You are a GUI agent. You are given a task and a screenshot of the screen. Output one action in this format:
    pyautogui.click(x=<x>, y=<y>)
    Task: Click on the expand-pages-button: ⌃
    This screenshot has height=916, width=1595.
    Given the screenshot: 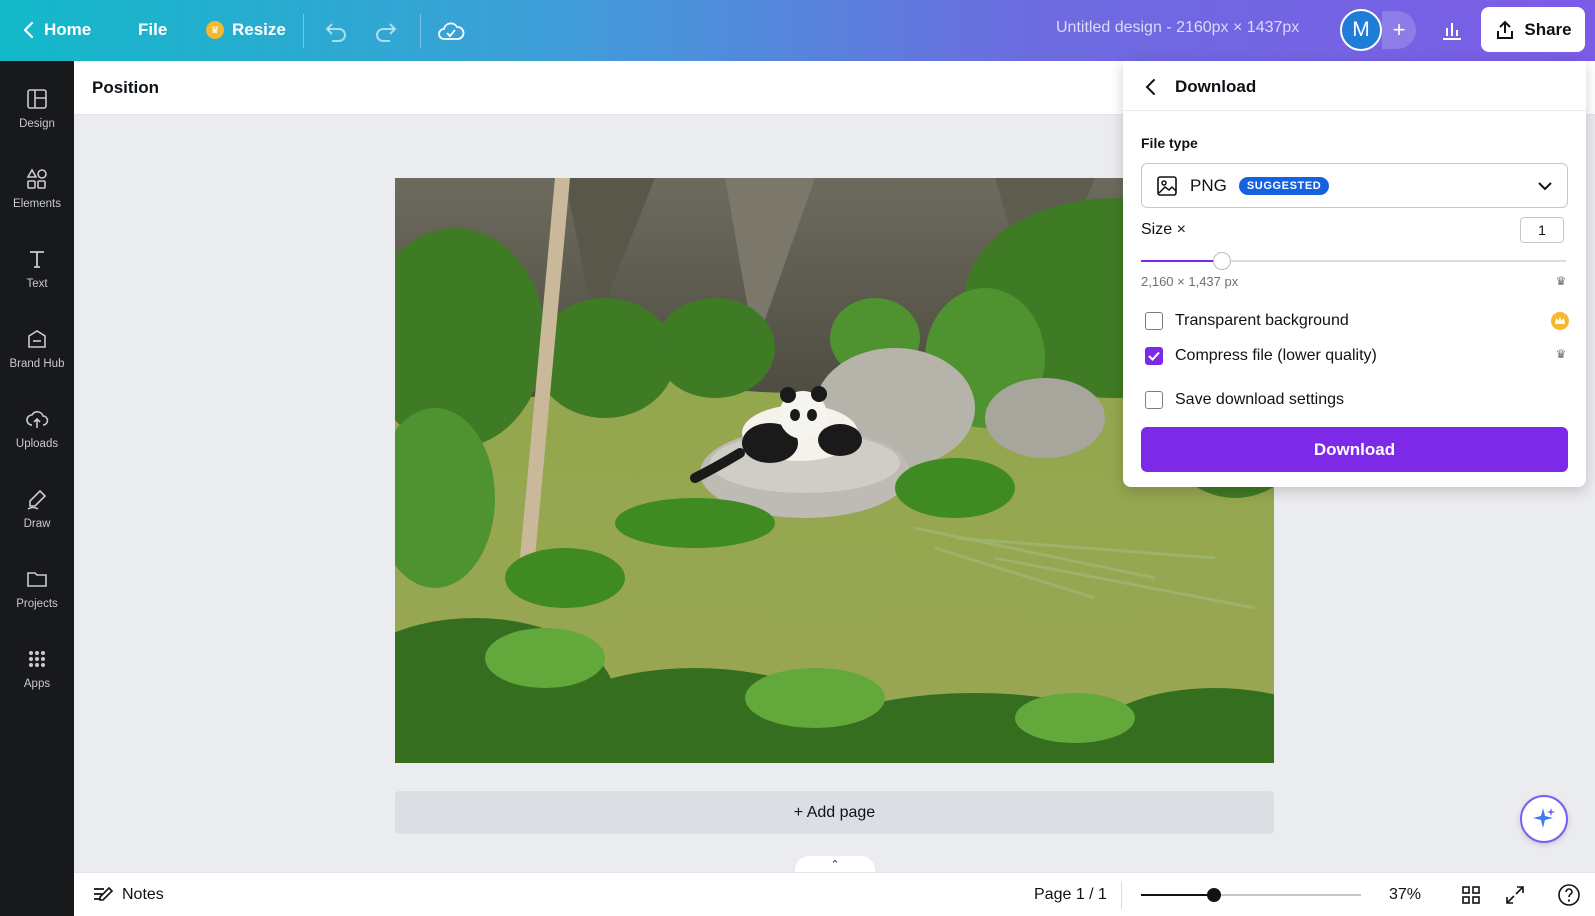 What is the action you would take?
    pyautogui.click(x=835, y=864)
    